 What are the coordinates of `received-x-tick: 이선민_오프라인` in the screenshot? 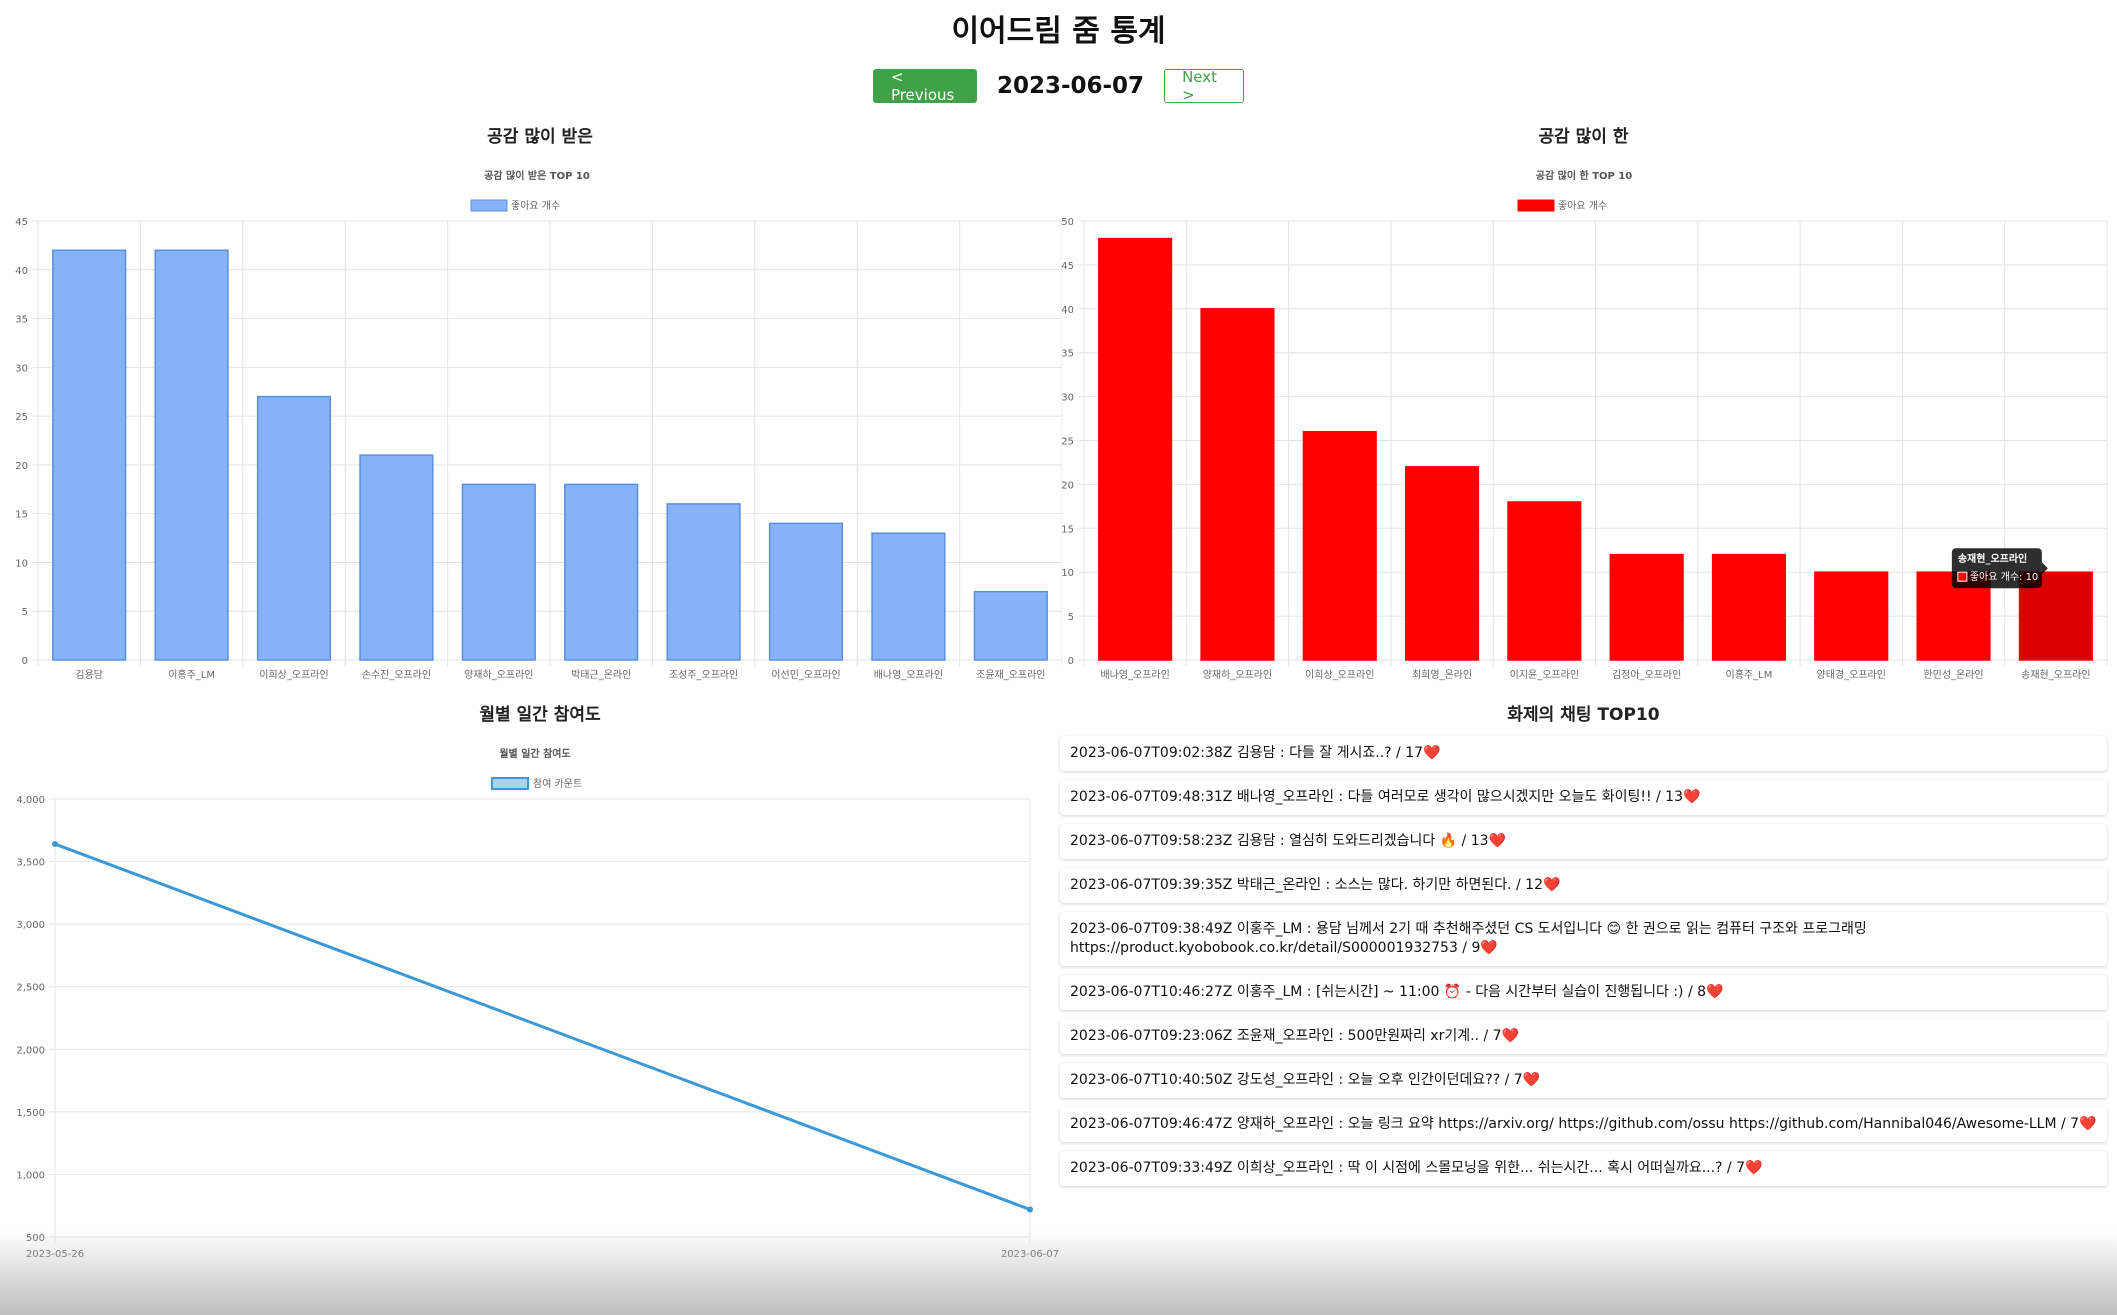 It's located at (805, 675).